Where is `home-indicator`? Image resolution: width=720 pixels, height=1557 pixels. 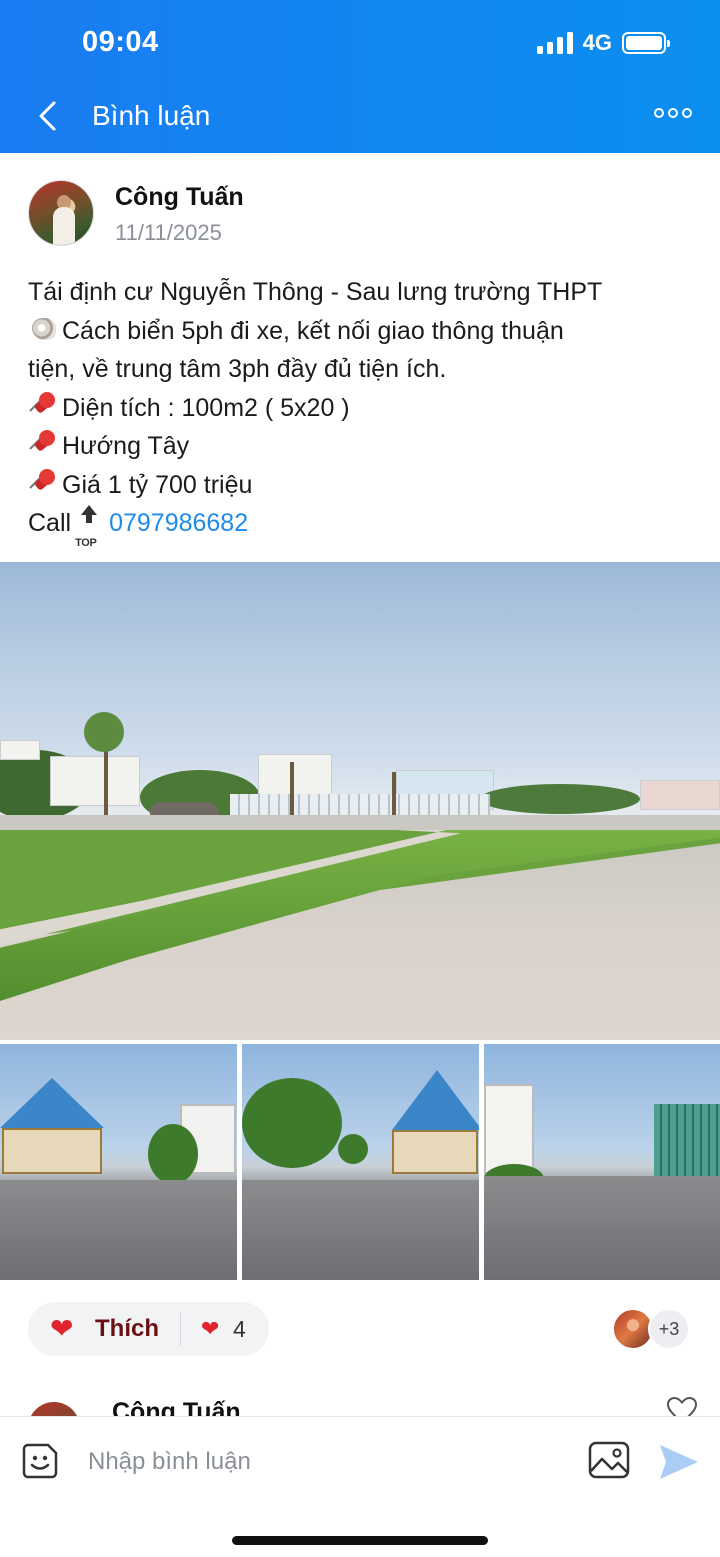 home-indicator is located at coordinates (360, 1540).